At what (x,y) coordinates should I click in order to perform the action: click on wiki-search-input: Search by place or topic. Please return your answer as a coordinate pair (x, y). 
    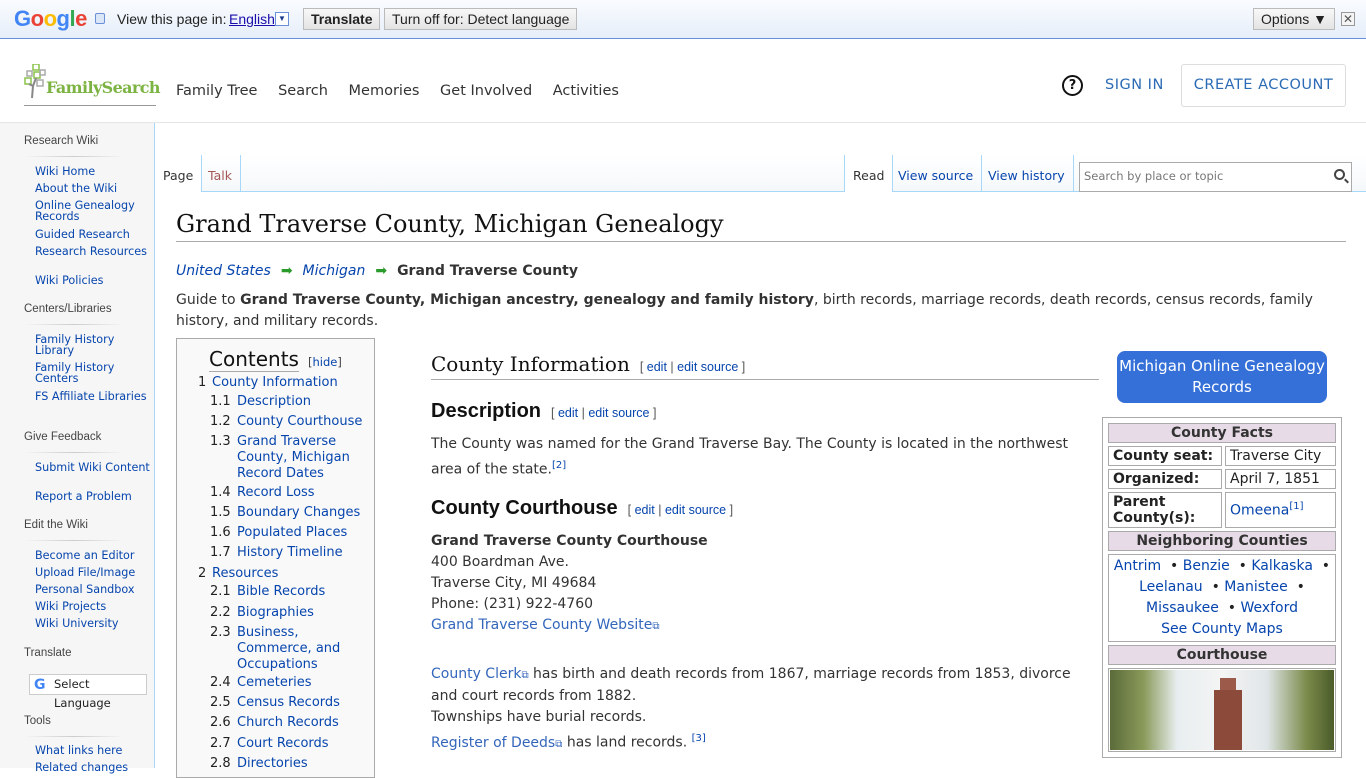
    Looking at the image, I should click on (1215, 177).